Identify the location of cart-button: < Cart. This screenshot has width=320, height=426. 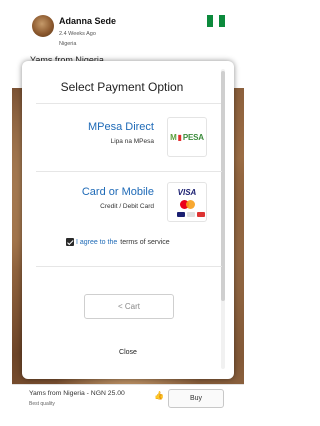
(129, 306).